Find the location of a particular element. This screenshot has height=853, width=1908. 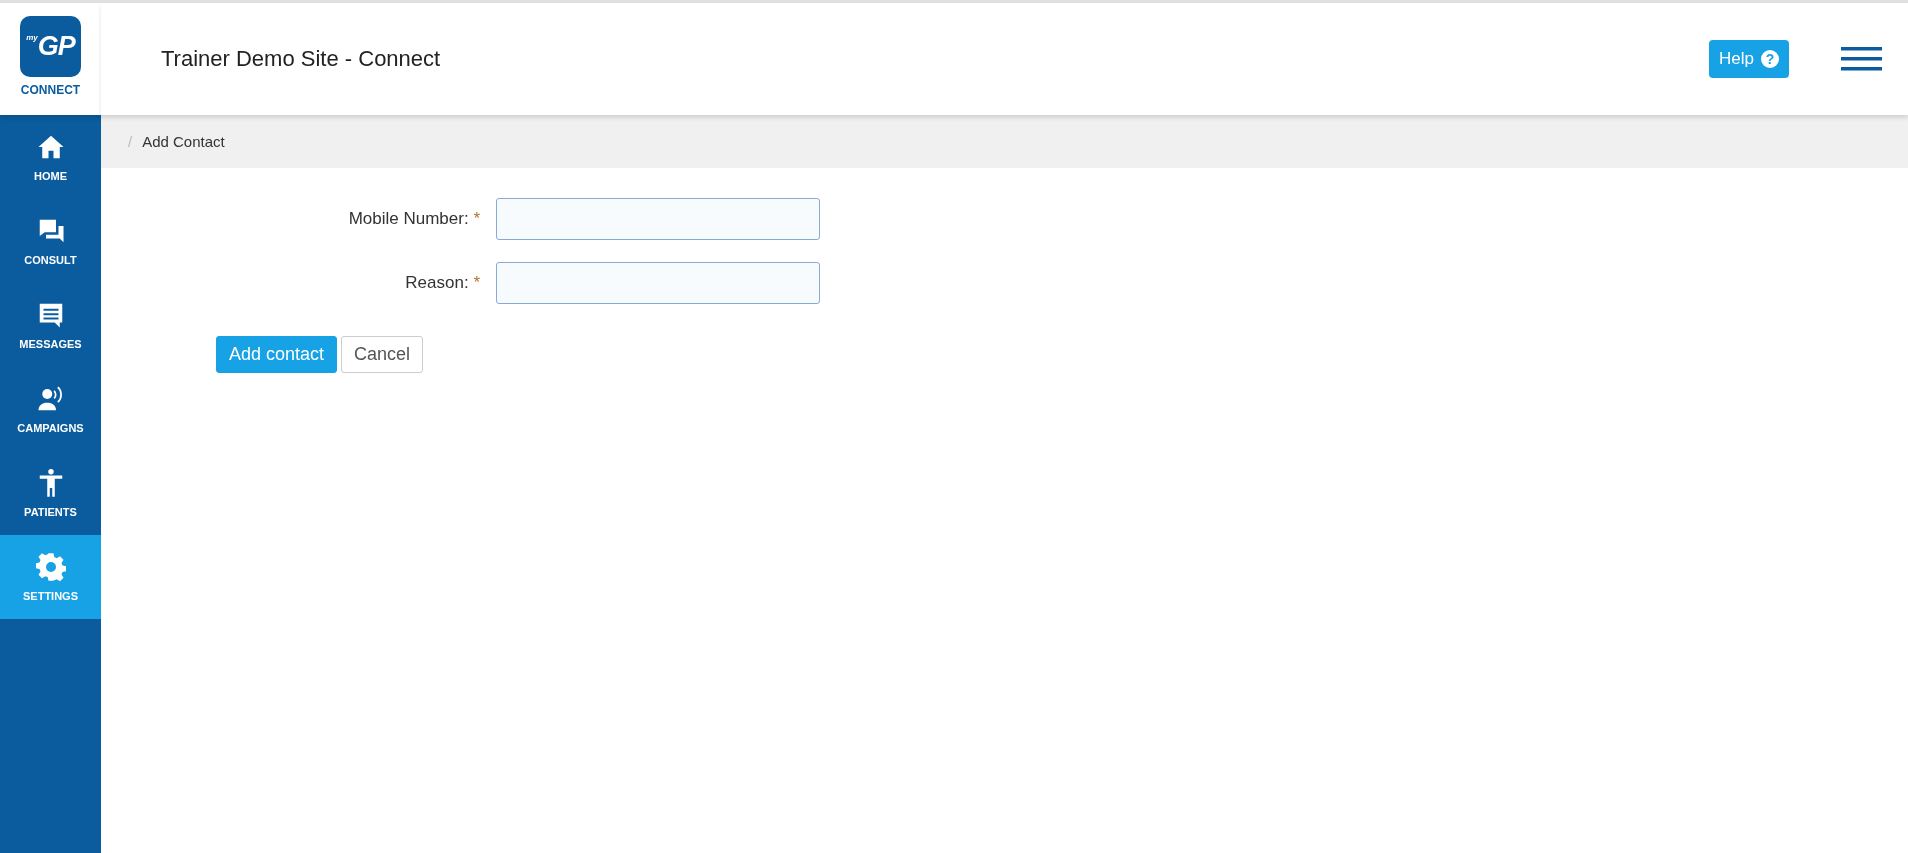

sidebar-label: HOME is located at coordinates (50, 176).